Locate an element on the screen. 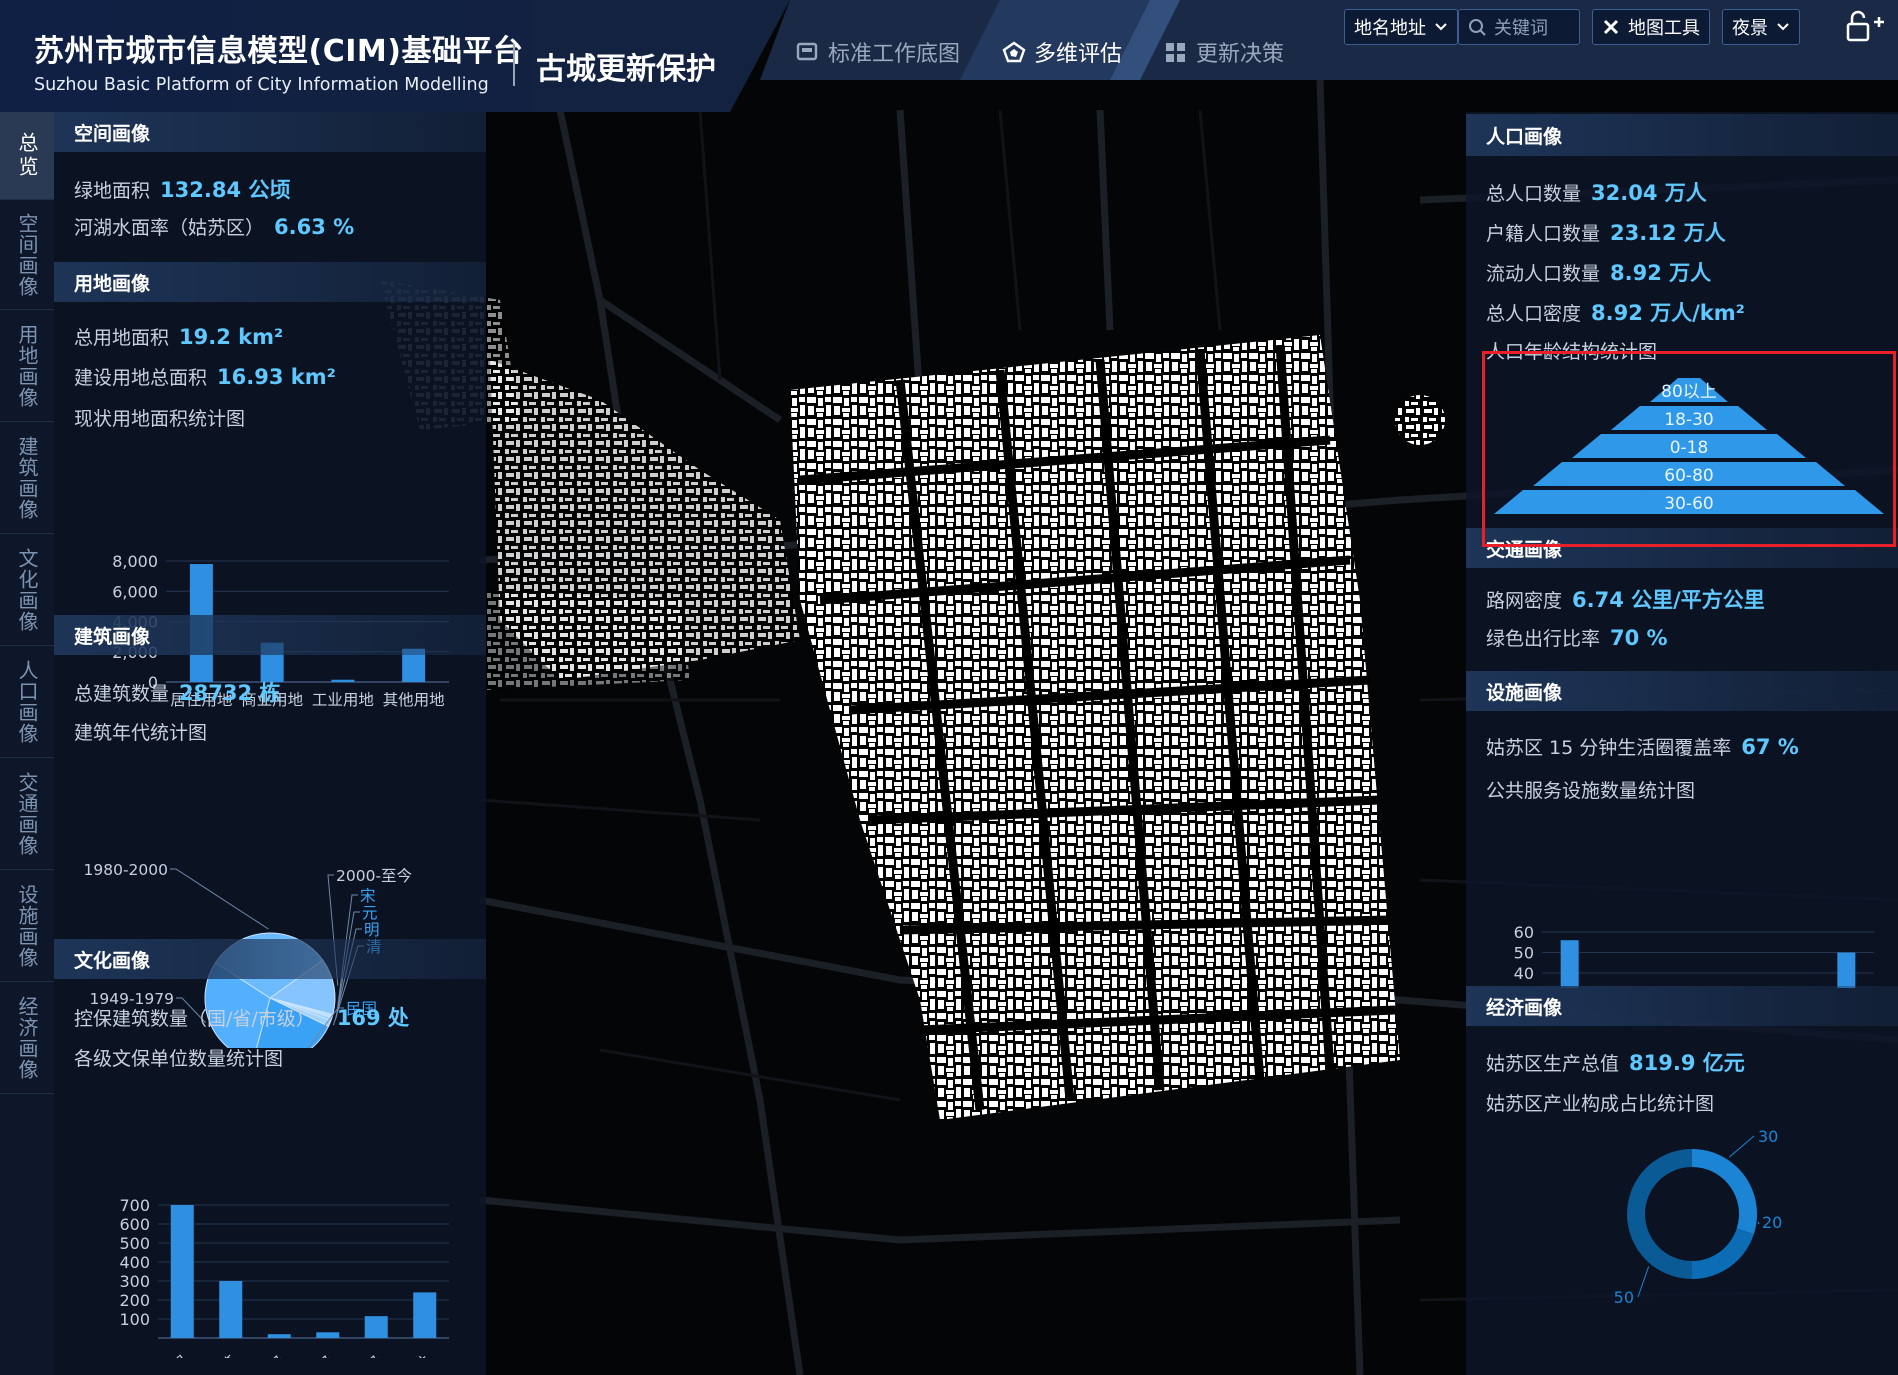 This screenshot has width=1898, height=1375. stat-label: 总人口数量 is located at coordinates (1534, 194).